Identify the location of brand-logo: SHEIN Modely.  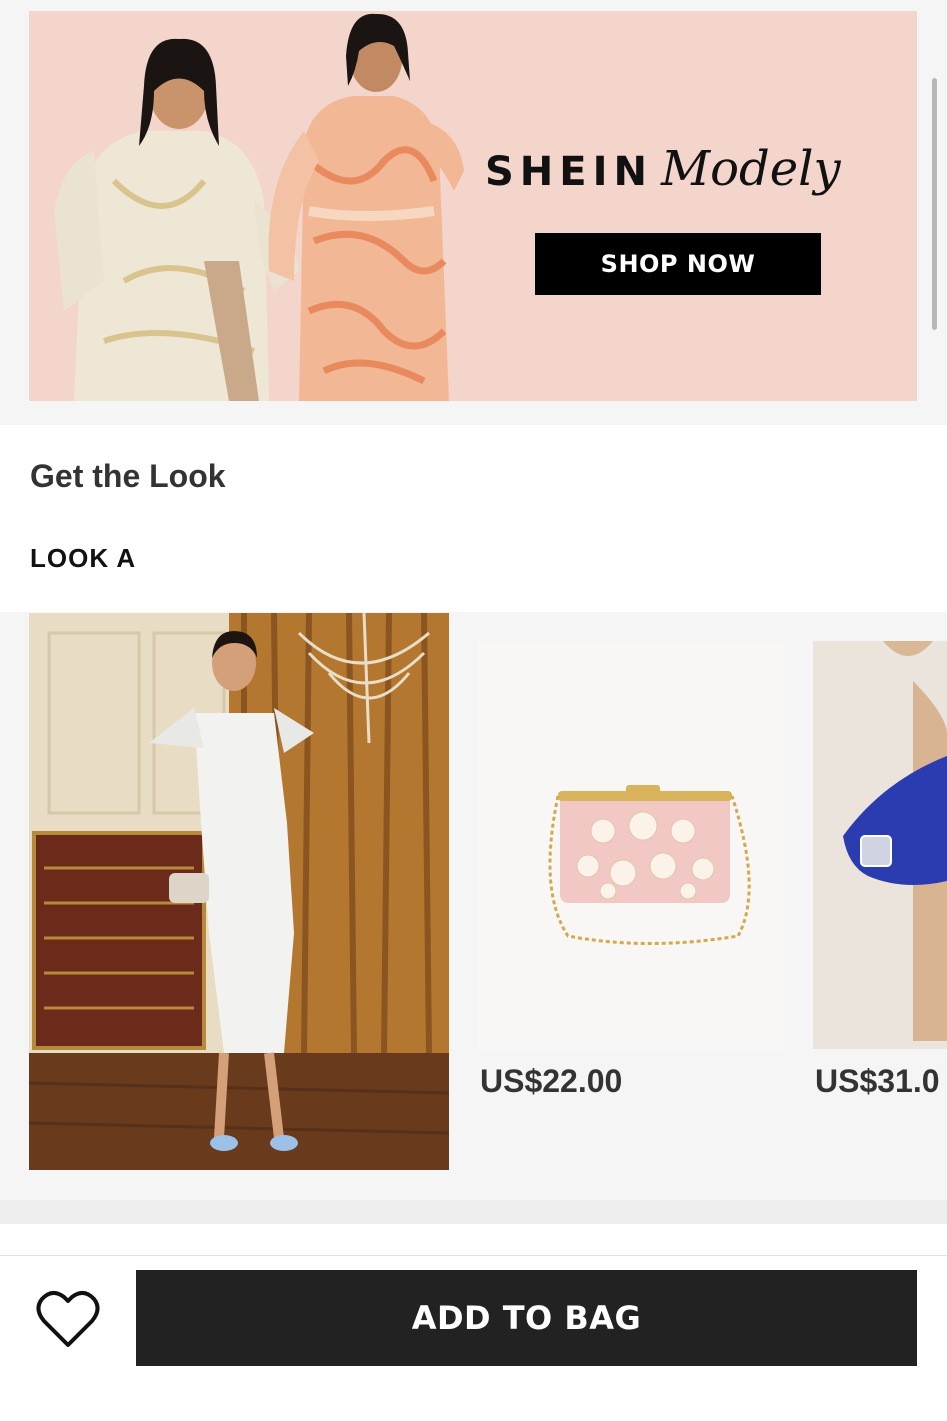
(663, 169).